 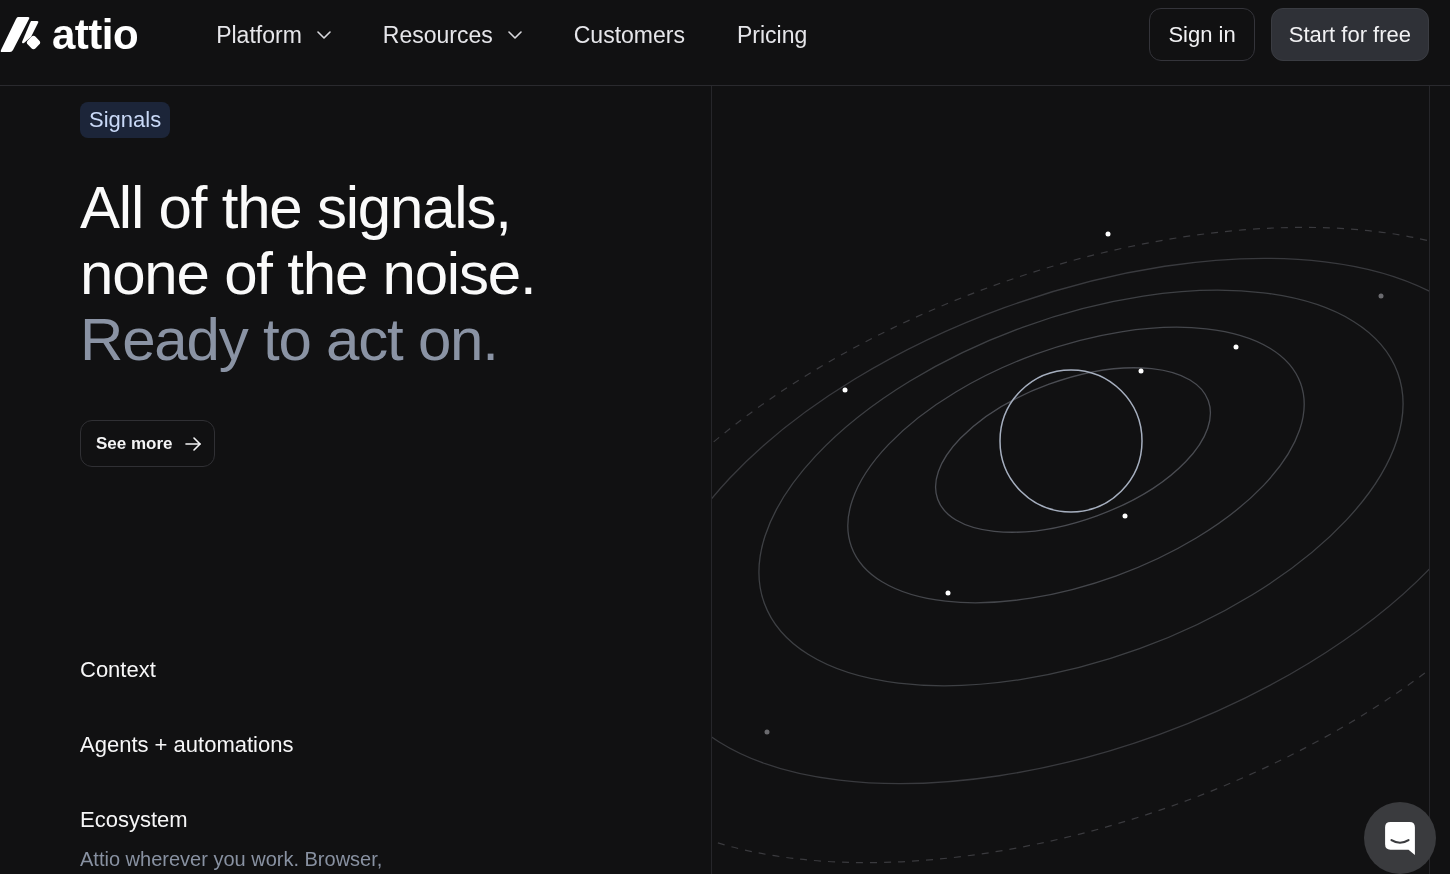 What do you see at coordinates (772, 34) in the screenshot?
I see `nav-link: Pricing` at bounding box center [772, 34].